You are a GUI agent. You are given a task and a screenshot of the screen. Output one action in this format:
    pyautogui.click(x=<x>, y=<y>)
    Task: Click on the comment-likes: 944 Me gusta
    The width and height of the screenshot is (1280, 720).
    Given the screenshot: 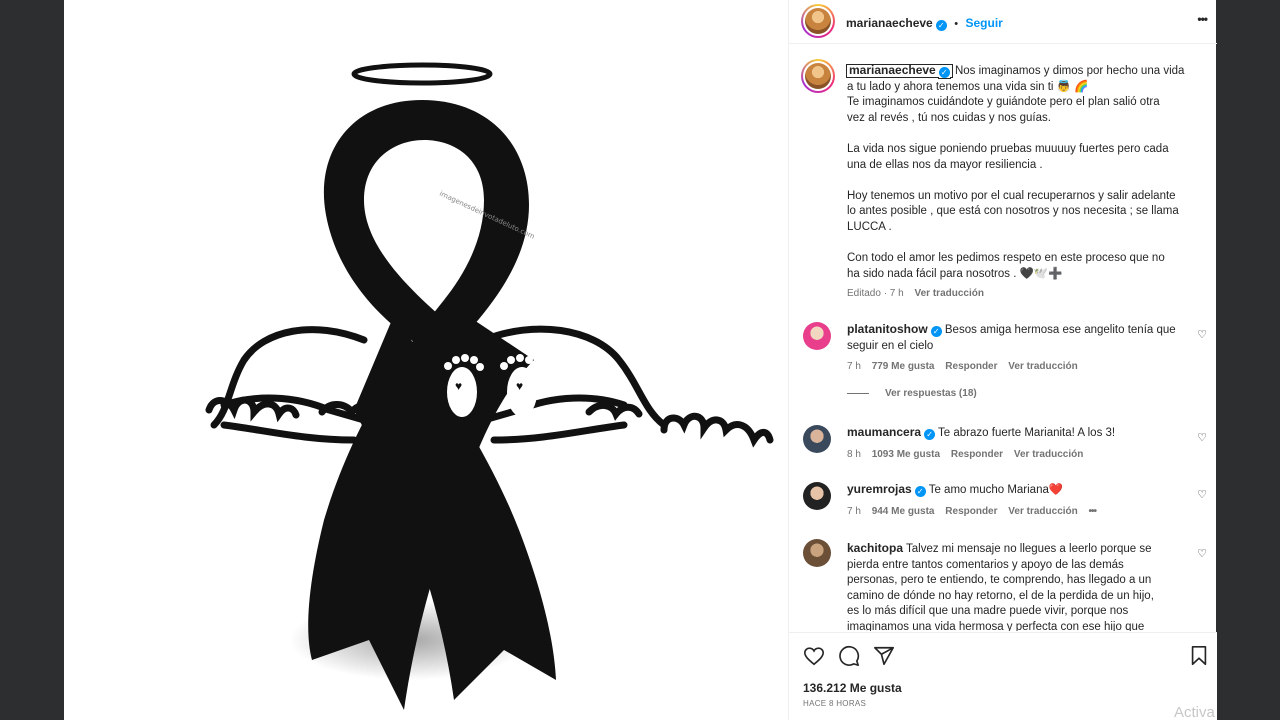 What is the action you would take?
    pyautogui.click(x=903, y=511)
    